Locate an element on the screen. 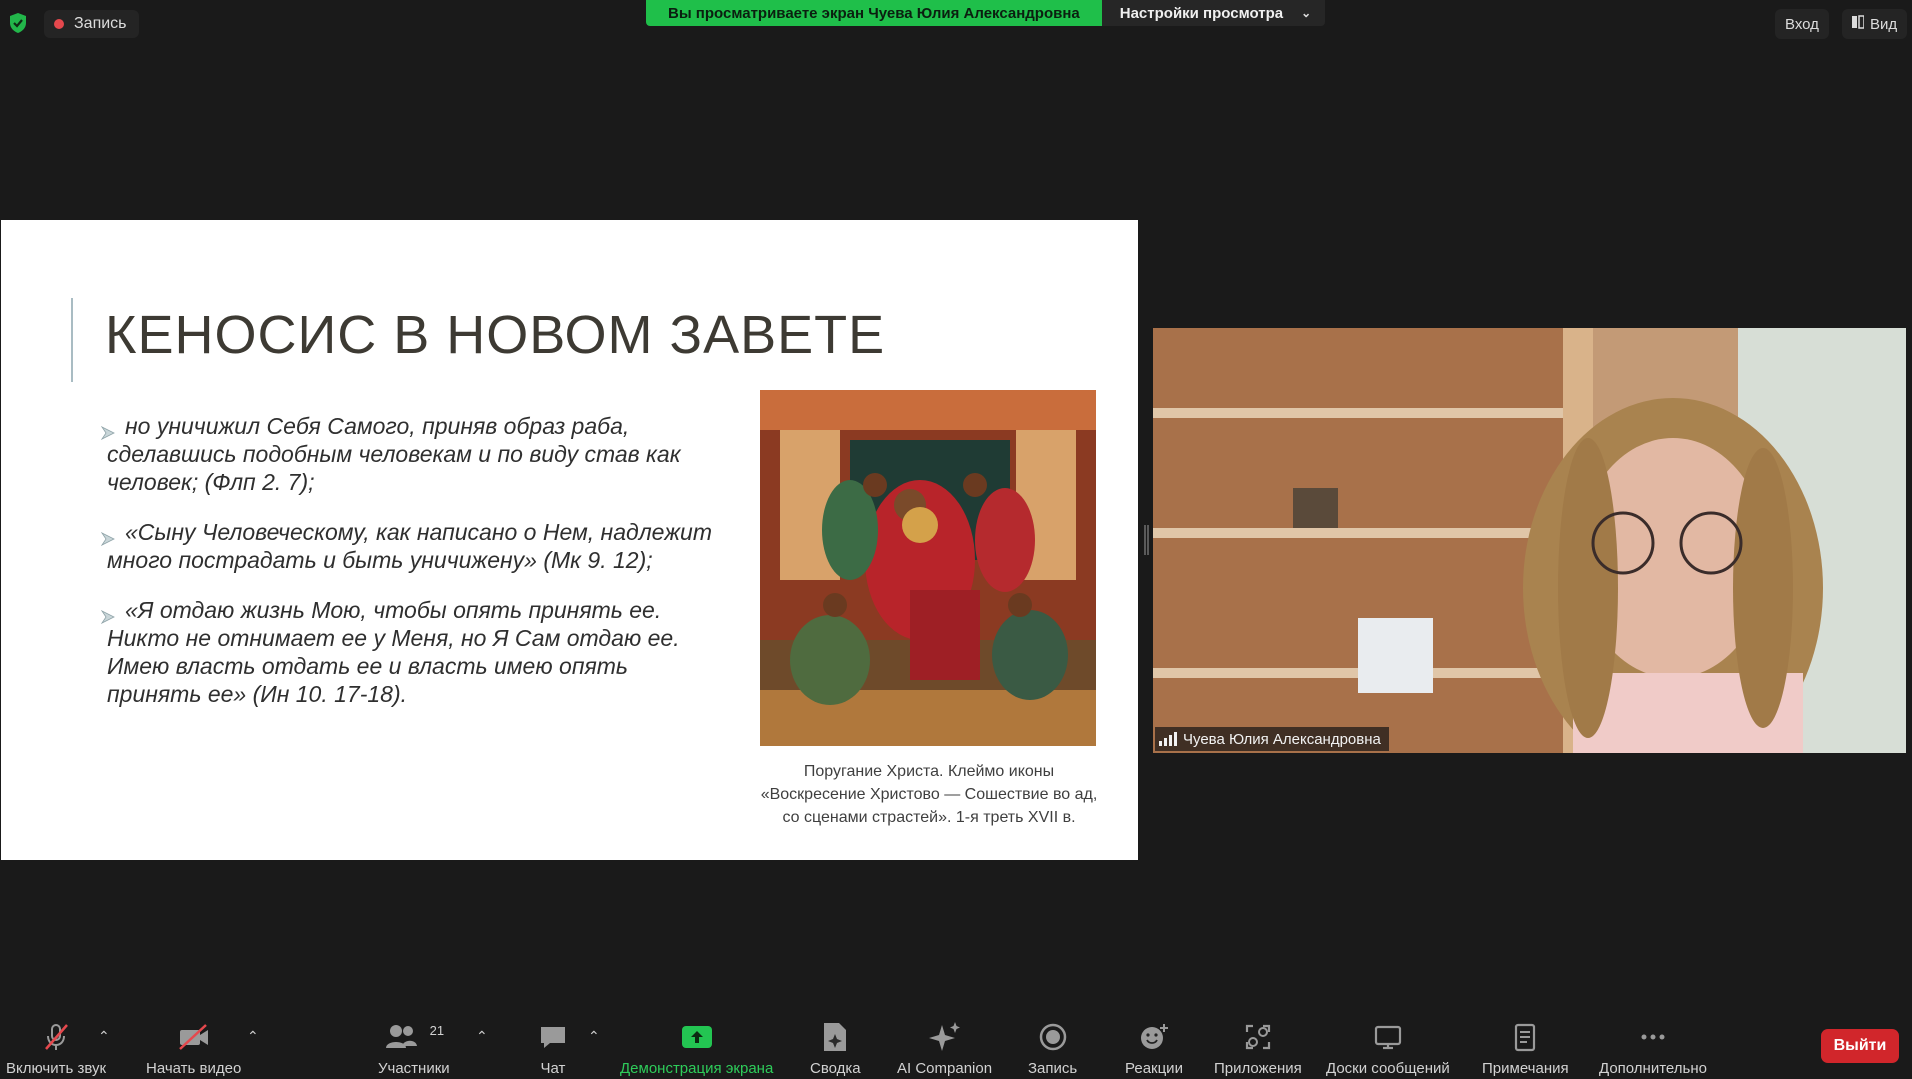  summary-label: Сводка is located at coordinates (835, 1068).